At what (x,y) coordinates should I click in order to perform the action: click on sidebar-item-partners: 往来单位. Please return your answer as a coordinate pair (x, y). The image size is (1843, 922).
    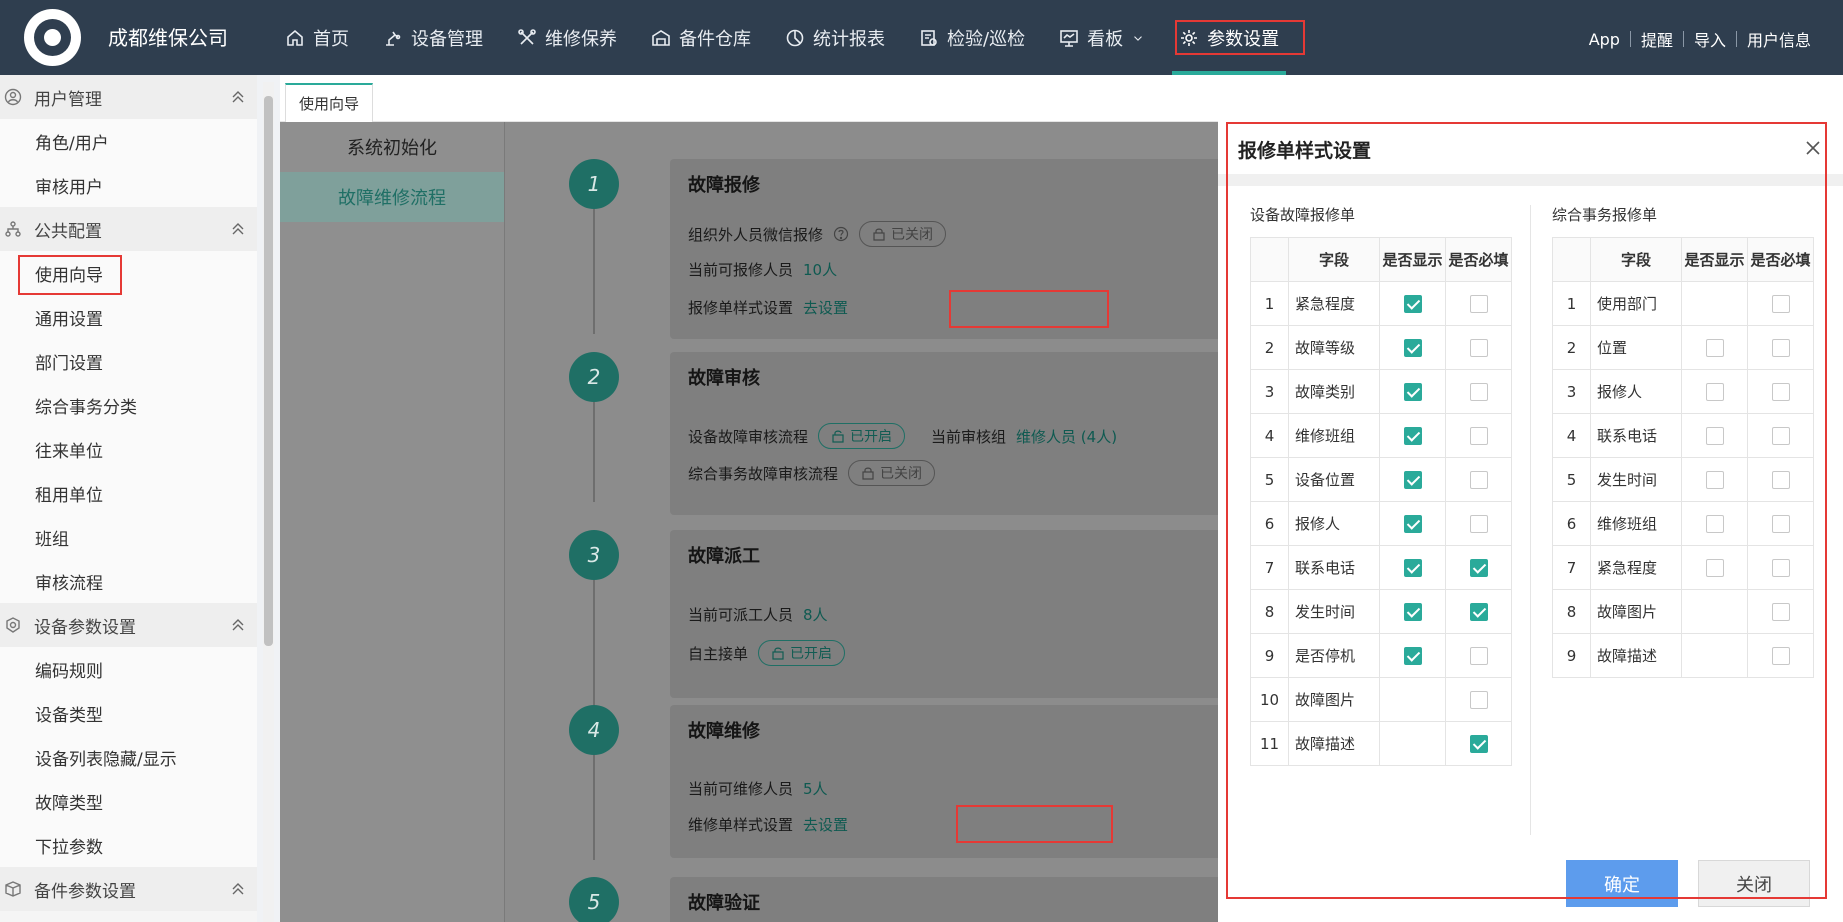
    Looking at the image, I should click on (128, 449).